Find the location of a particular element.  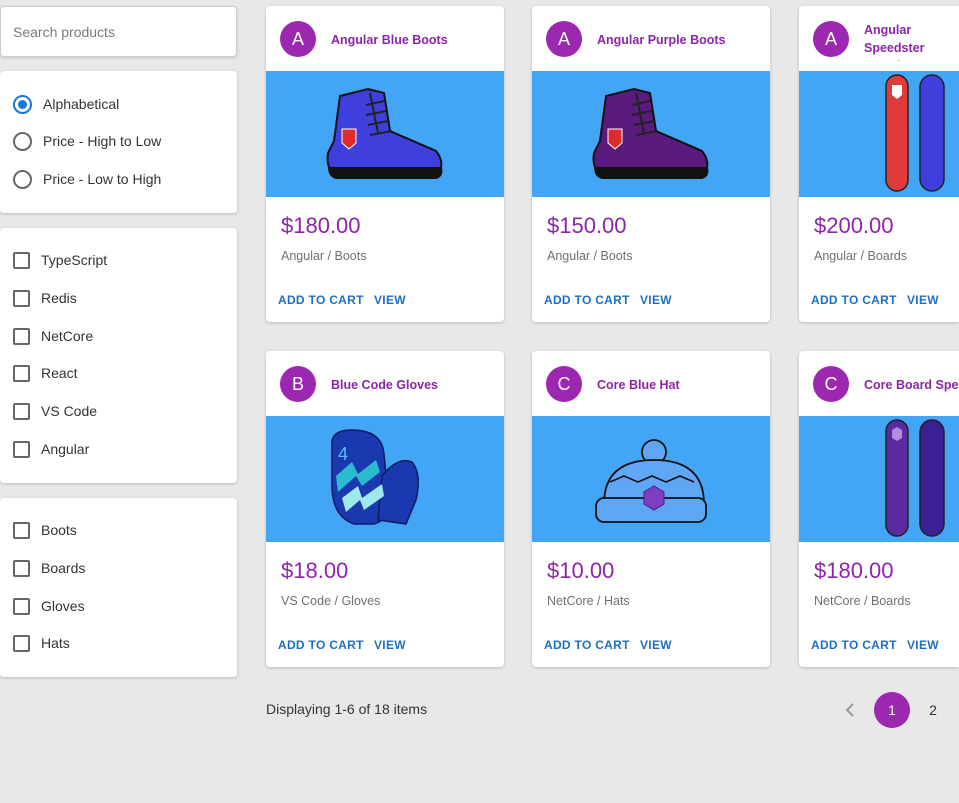

product-price: $10.00 is located at coordinates (581, 570).